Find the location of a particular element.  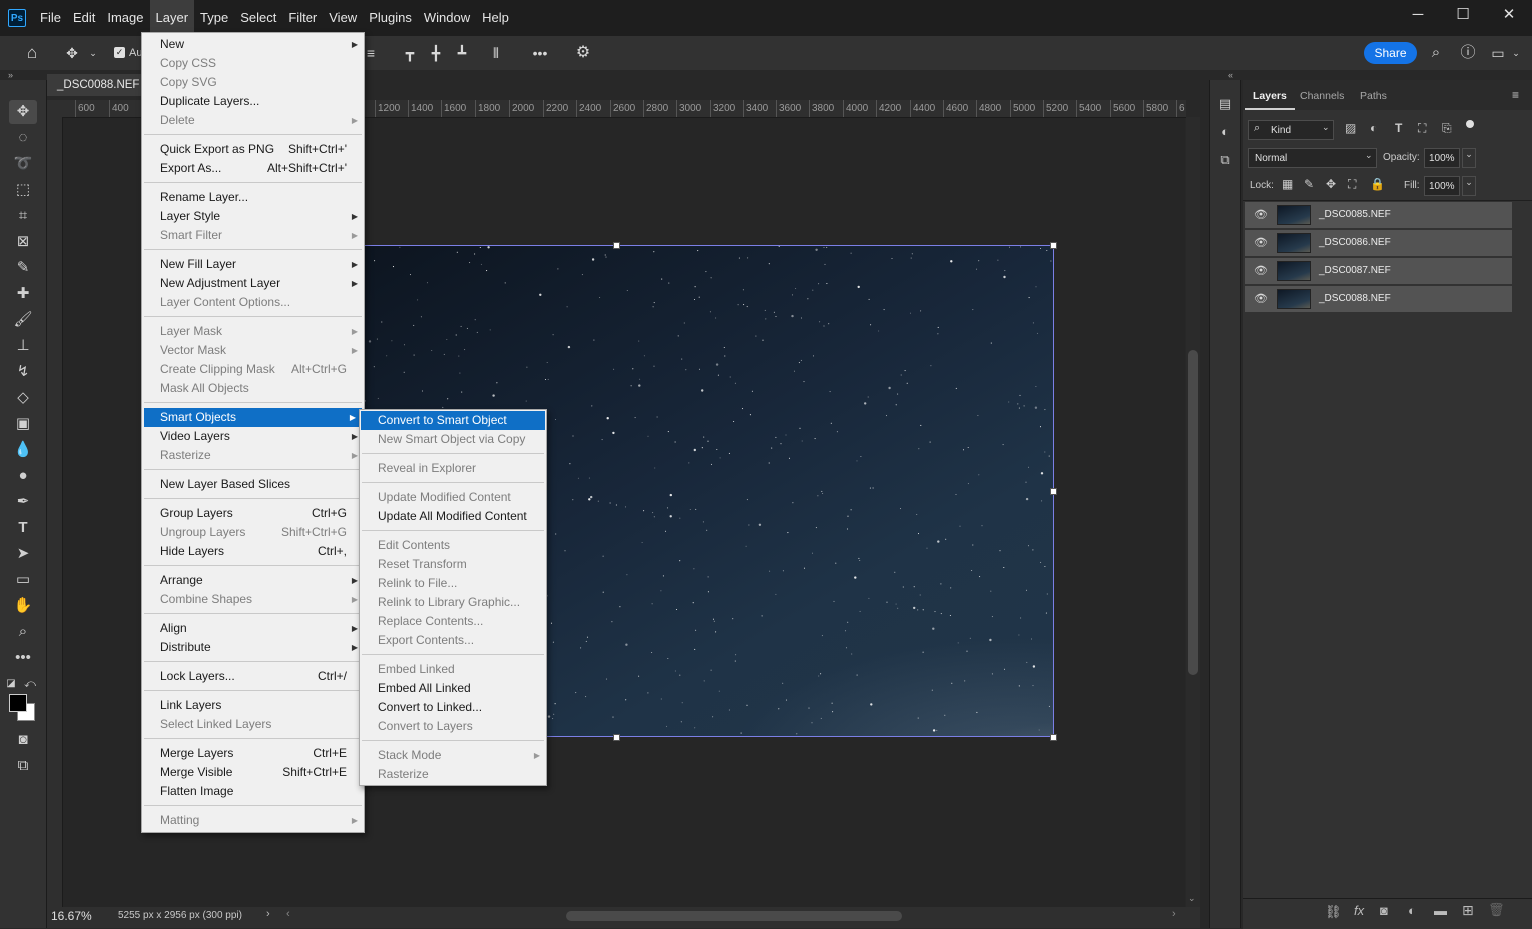

workspace-icon: ▭ is located at coordinates (1498, 53).